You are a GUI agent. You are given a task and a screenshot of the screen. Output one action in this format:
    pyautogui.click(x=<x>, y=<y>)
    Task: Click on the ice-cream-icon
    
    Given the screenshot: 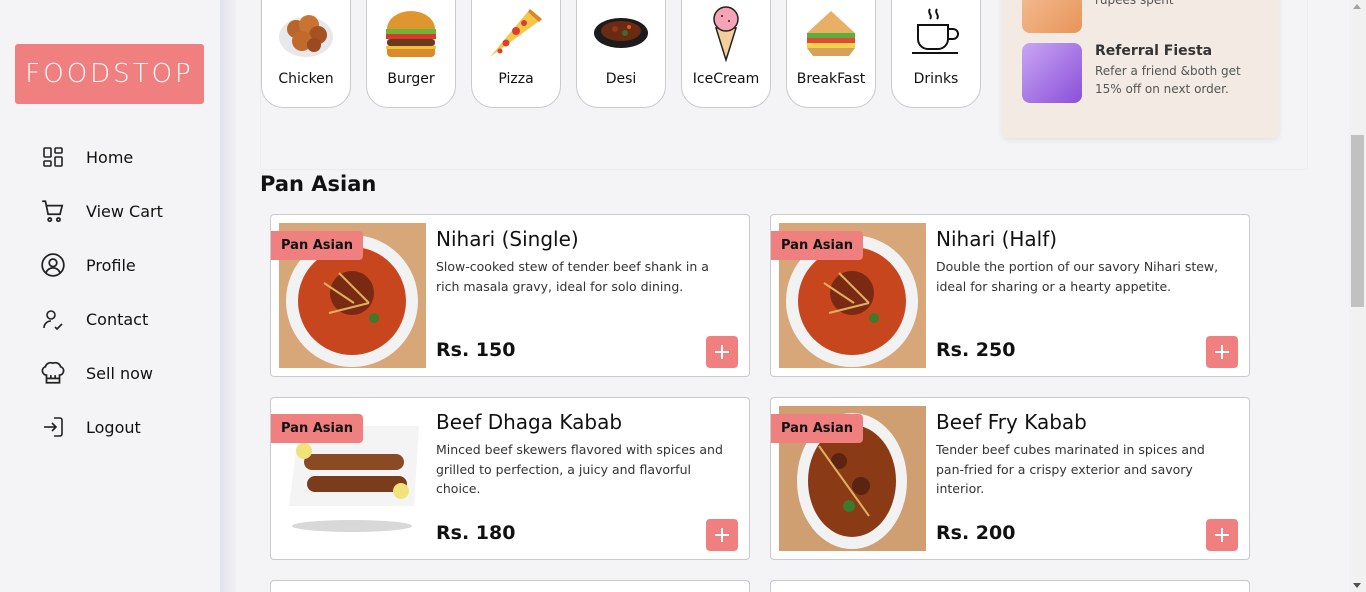 What is the action you would take?
    pyautogui.click(x=726, y=33)
    